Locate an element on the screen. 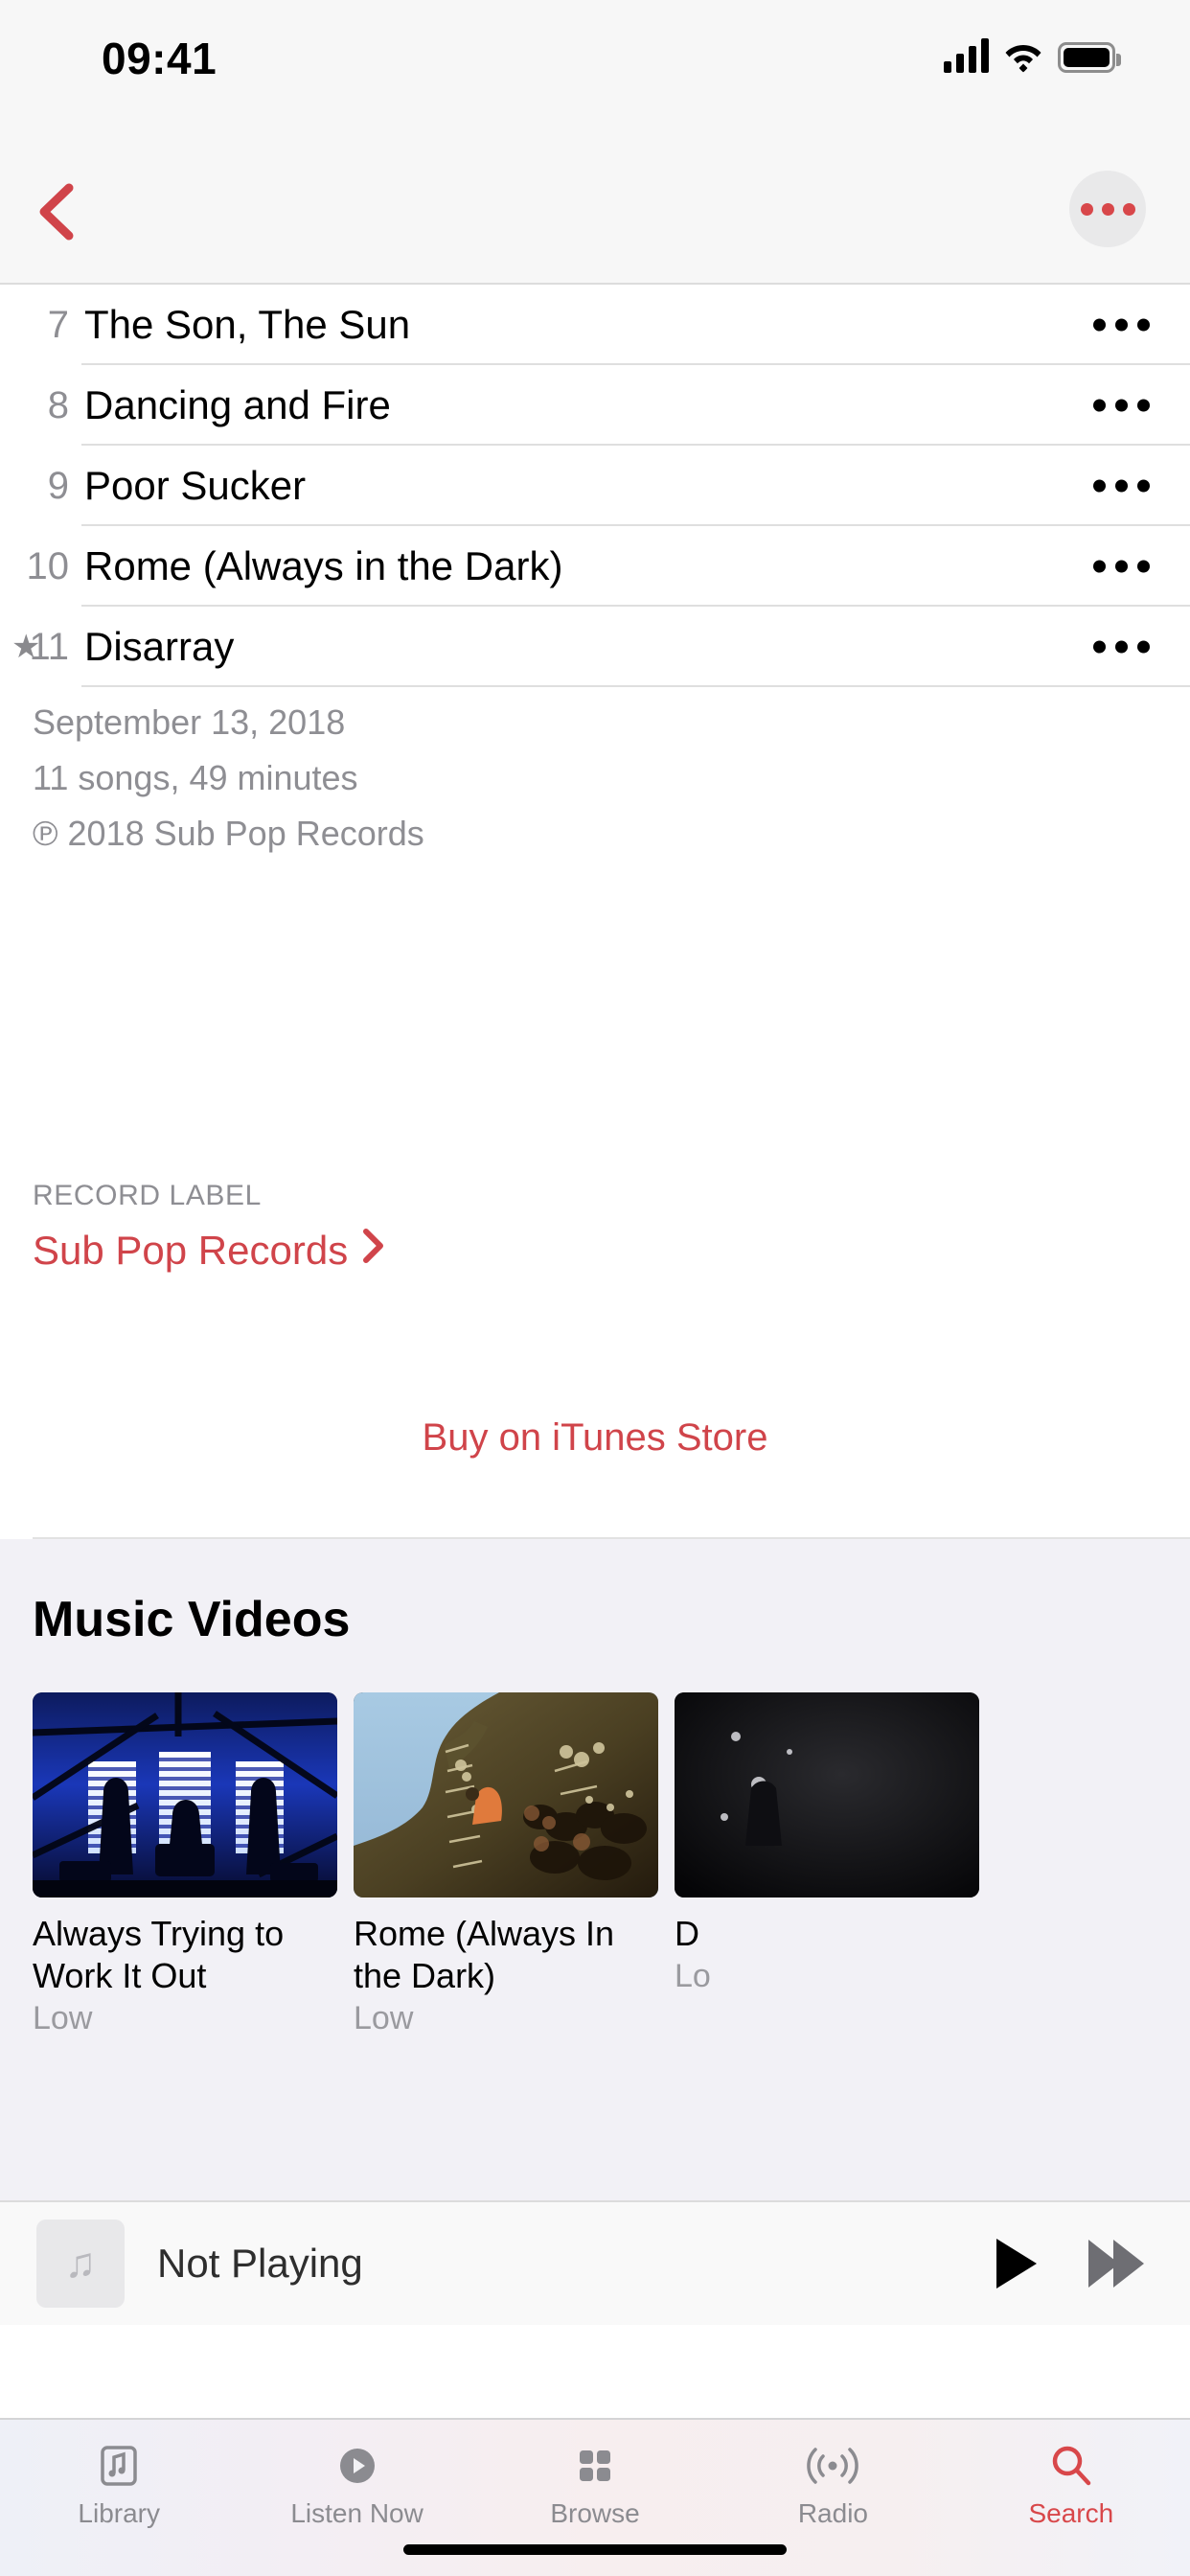 Image resolution: width=1190 pixels, height=2576 pixels. tab-label: Search is located at coordinates (1071, 2513).